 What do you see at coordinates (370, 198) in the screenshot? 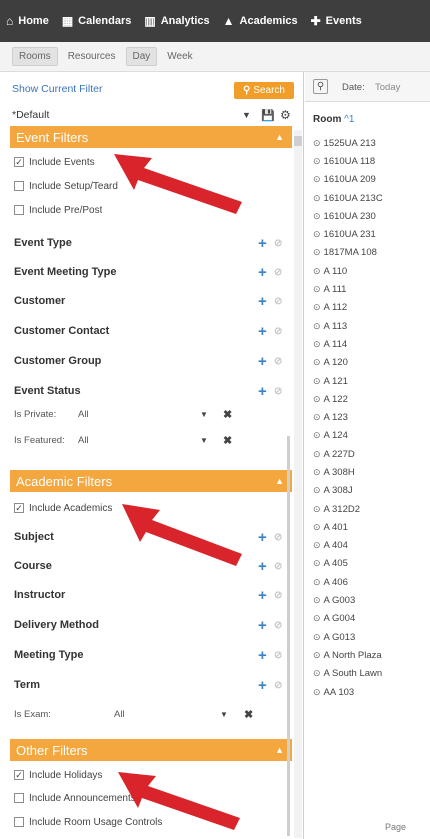
I see `room-list-item: ⊙ 1610UA 213C` at bounding box center [370, 198].